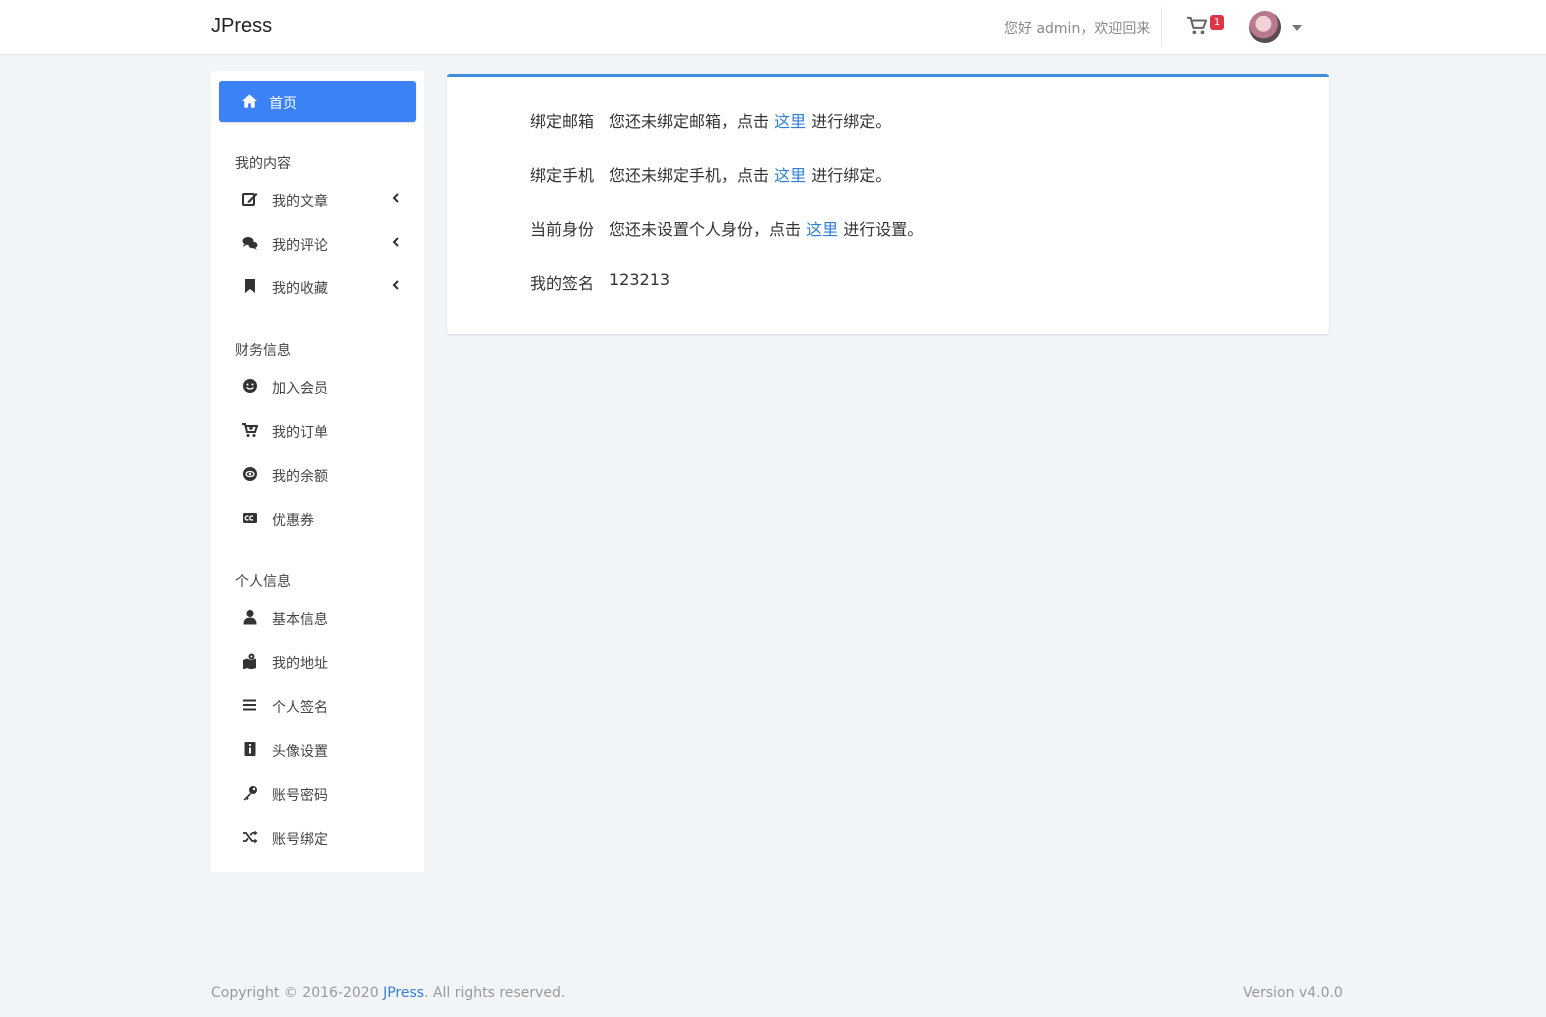 Image resolution: width=1546 pixels, height=1017 pixels. What do you see at coordinates (300, 477) in the screenshot?
I see `sidebar-item-label: 我的余额` at bounding box center [300, 477].